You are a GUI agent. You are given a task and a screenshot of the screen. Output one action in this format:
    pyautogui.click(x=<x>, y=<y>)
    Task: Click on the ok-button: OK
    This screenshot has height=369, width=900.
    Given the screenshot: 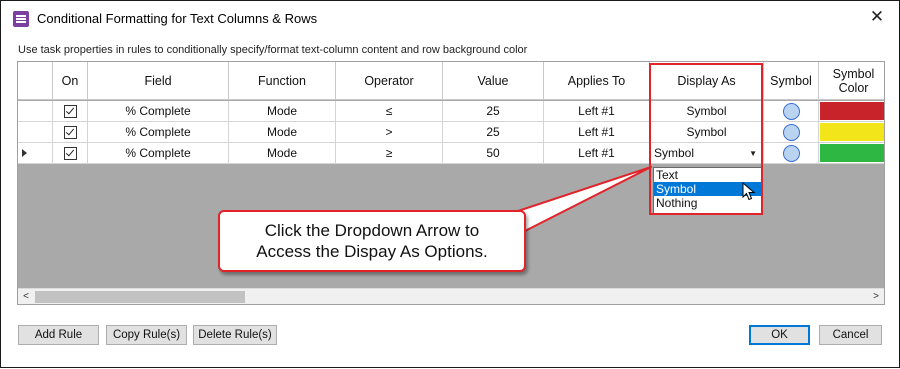 What is the action you would take?
    pyautogui.click(x=779, y=335)
    